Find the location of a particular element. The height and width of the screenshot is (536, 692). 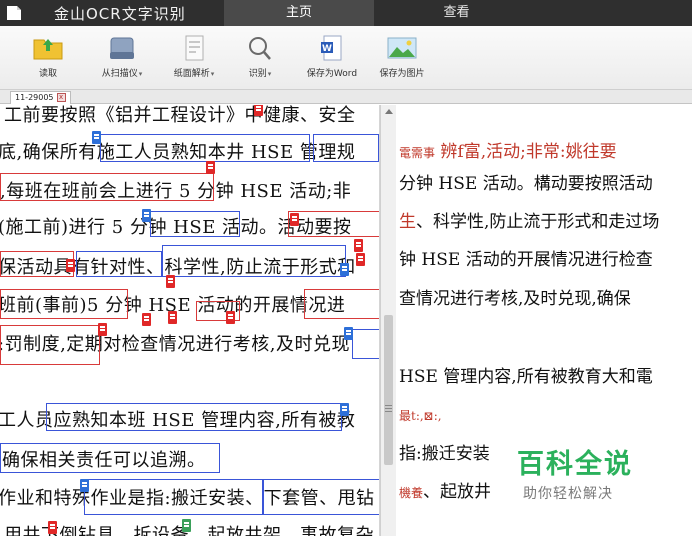

scanner-icon is located at coordinates (122, 48).